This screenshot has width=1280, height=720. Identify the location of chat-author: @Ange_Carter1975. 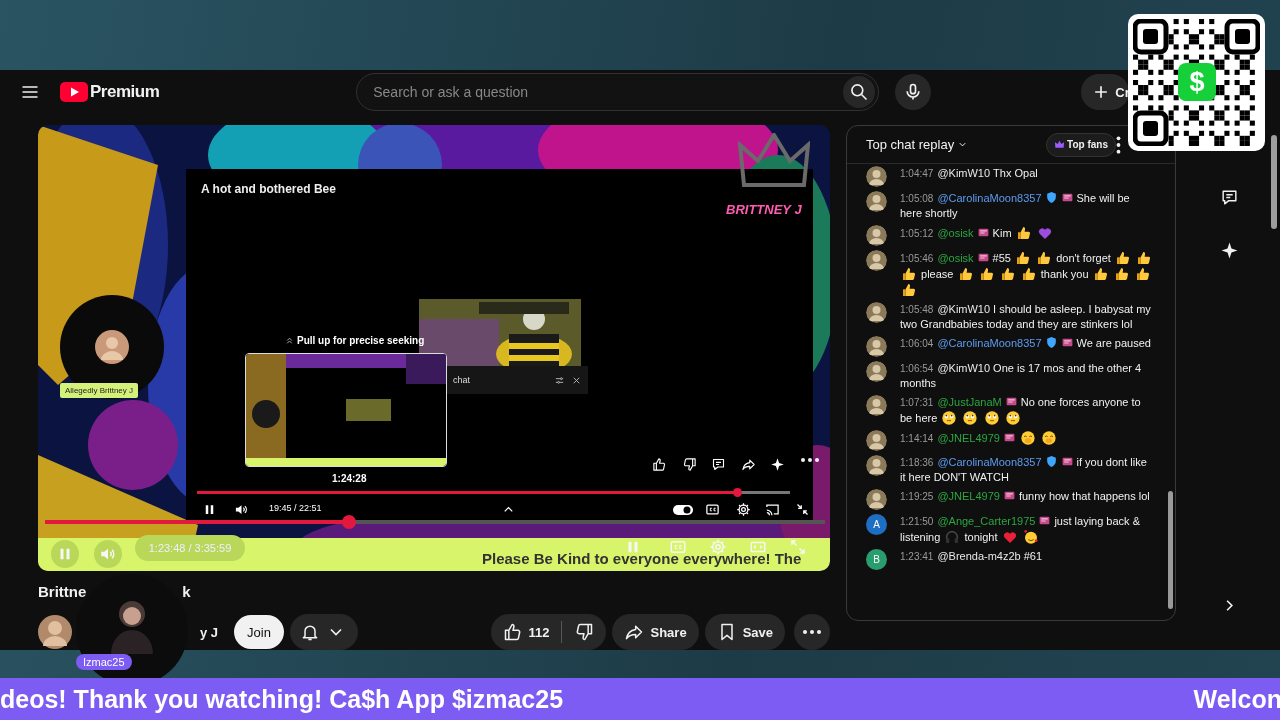
(986, 521).